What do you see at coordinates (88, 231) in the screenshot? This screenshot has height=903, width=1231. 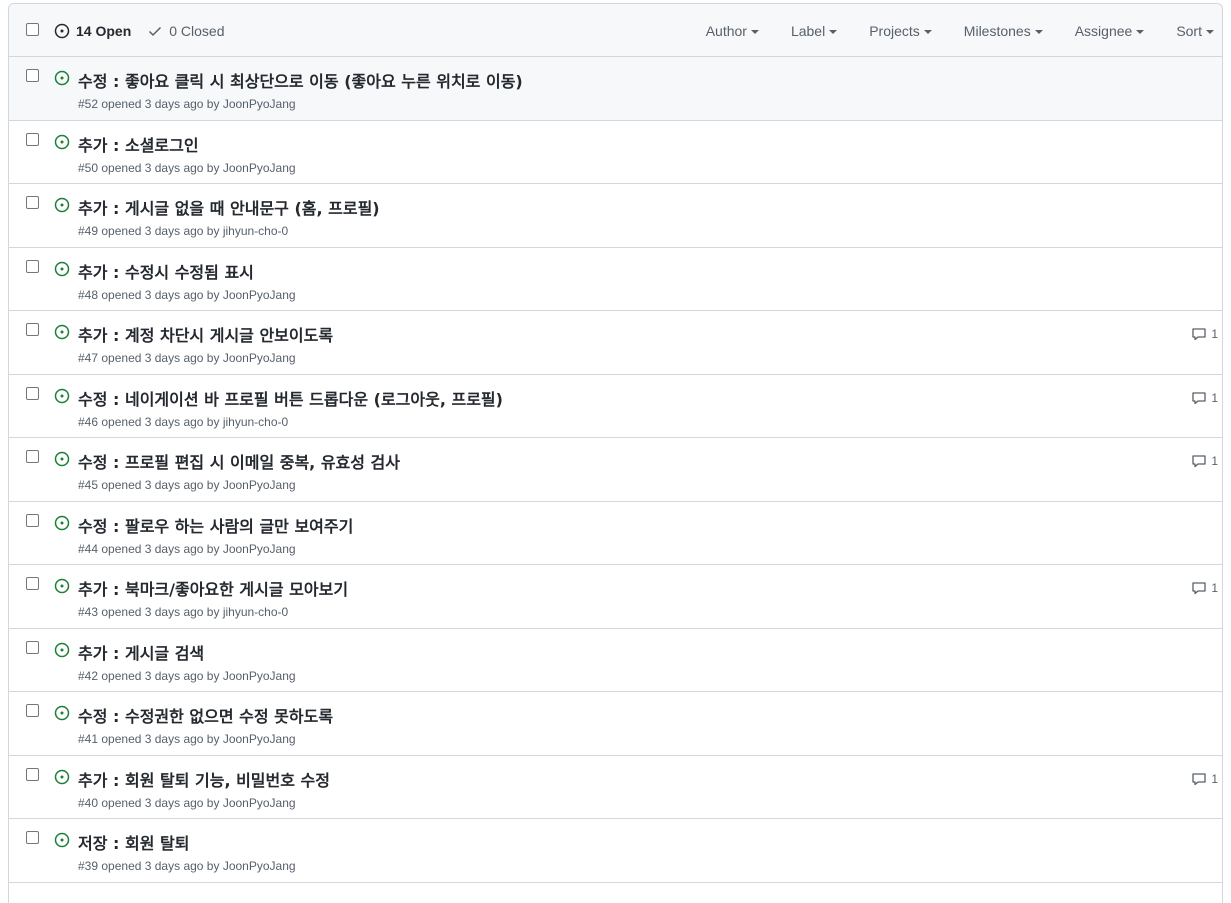 I see `issue-number: #49` at bounding box center [88, 231].